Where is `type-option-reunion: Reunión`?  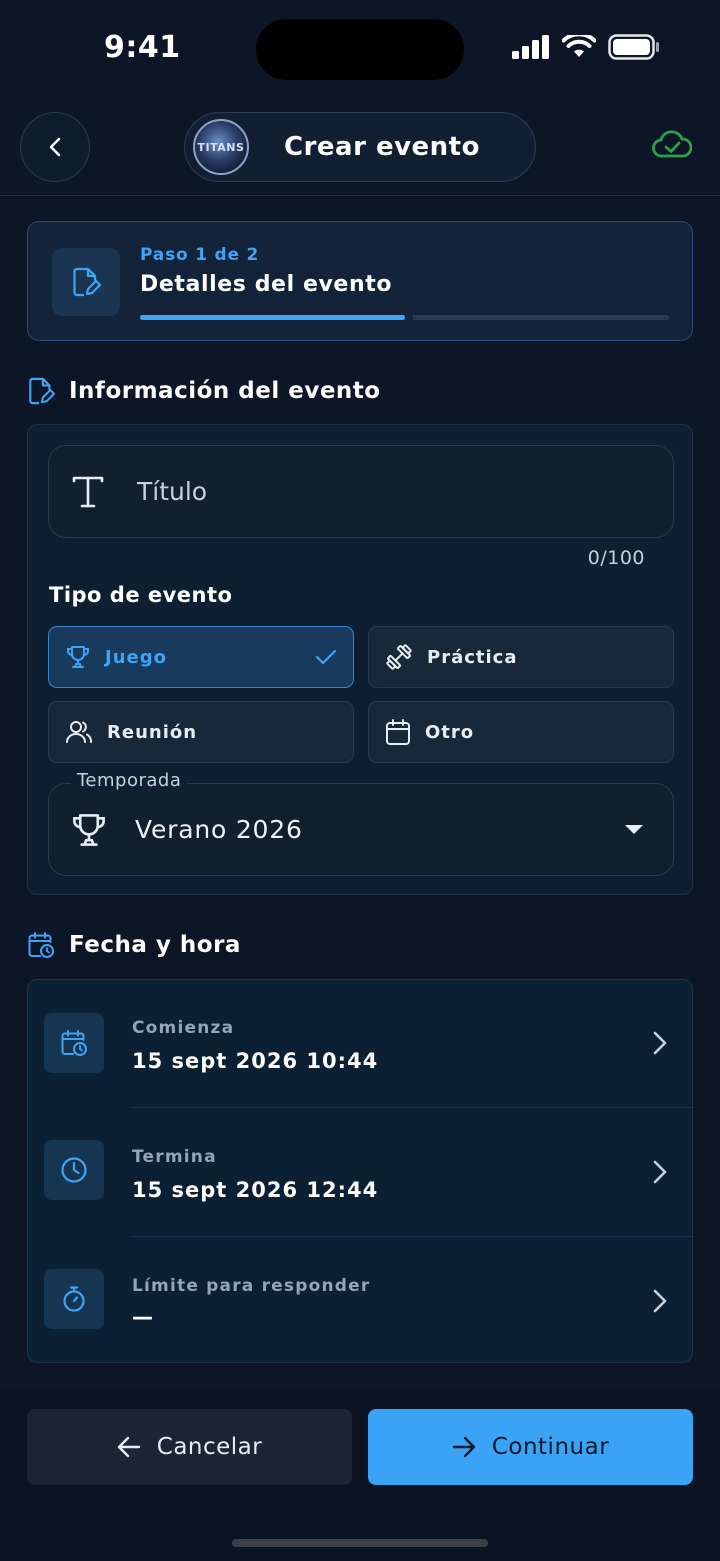
type-option-reunion: Reunión is located at coordinates (201, 732).